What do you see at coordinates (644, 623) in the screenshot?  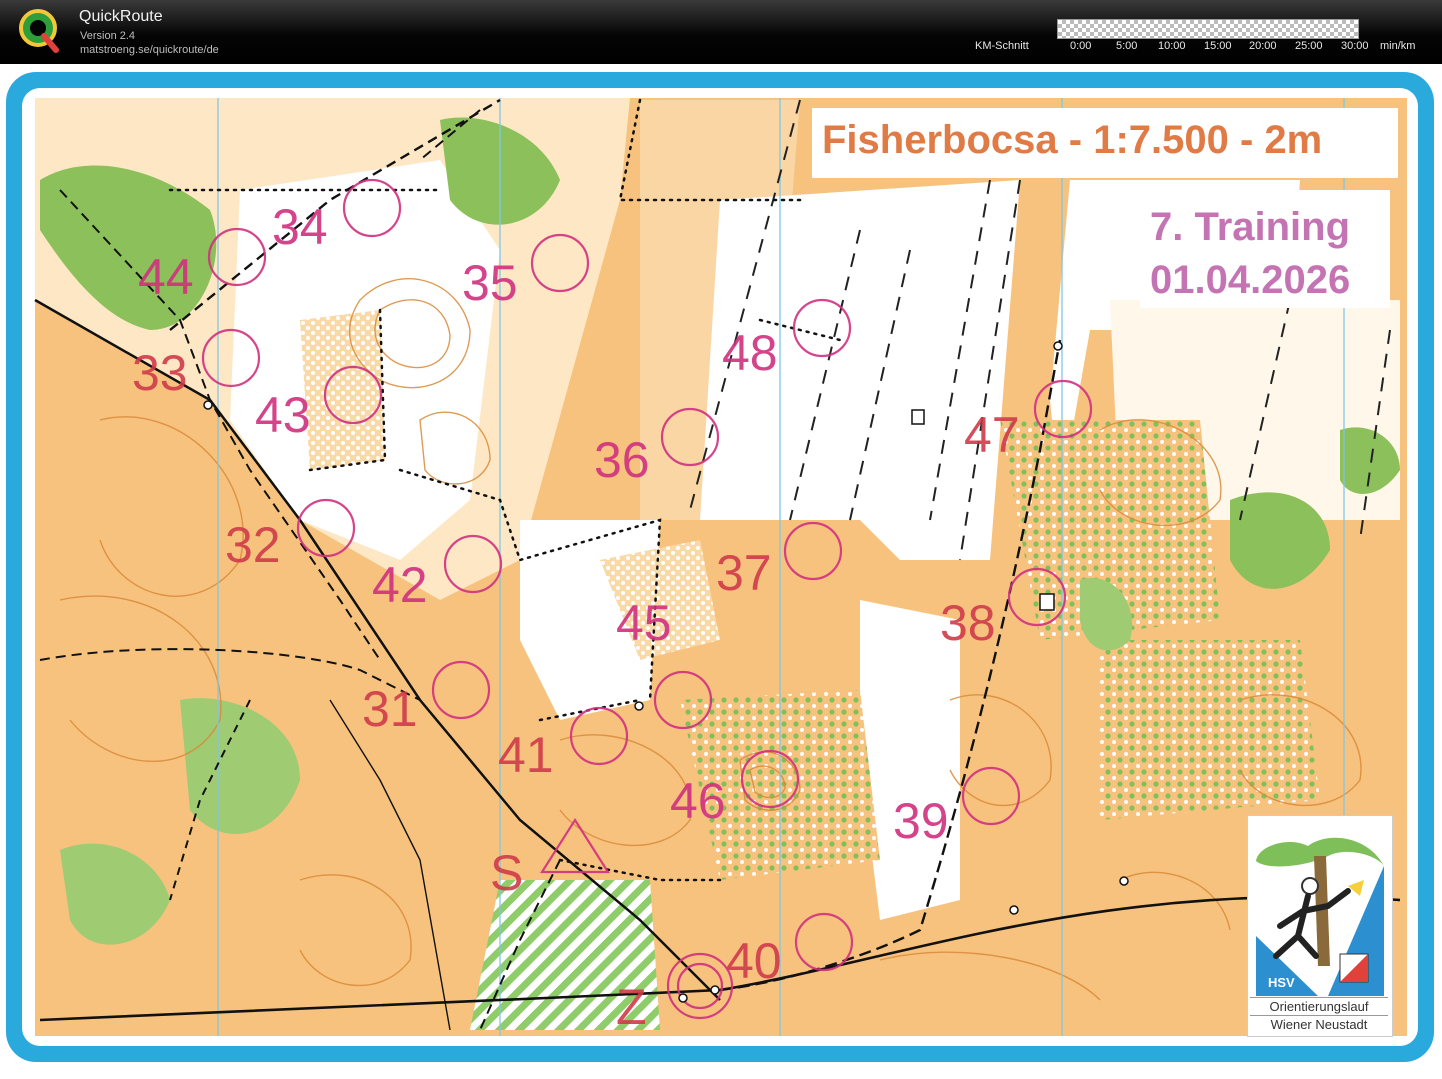 I see `control-number-label: 45` at bounding box center [644, 623].